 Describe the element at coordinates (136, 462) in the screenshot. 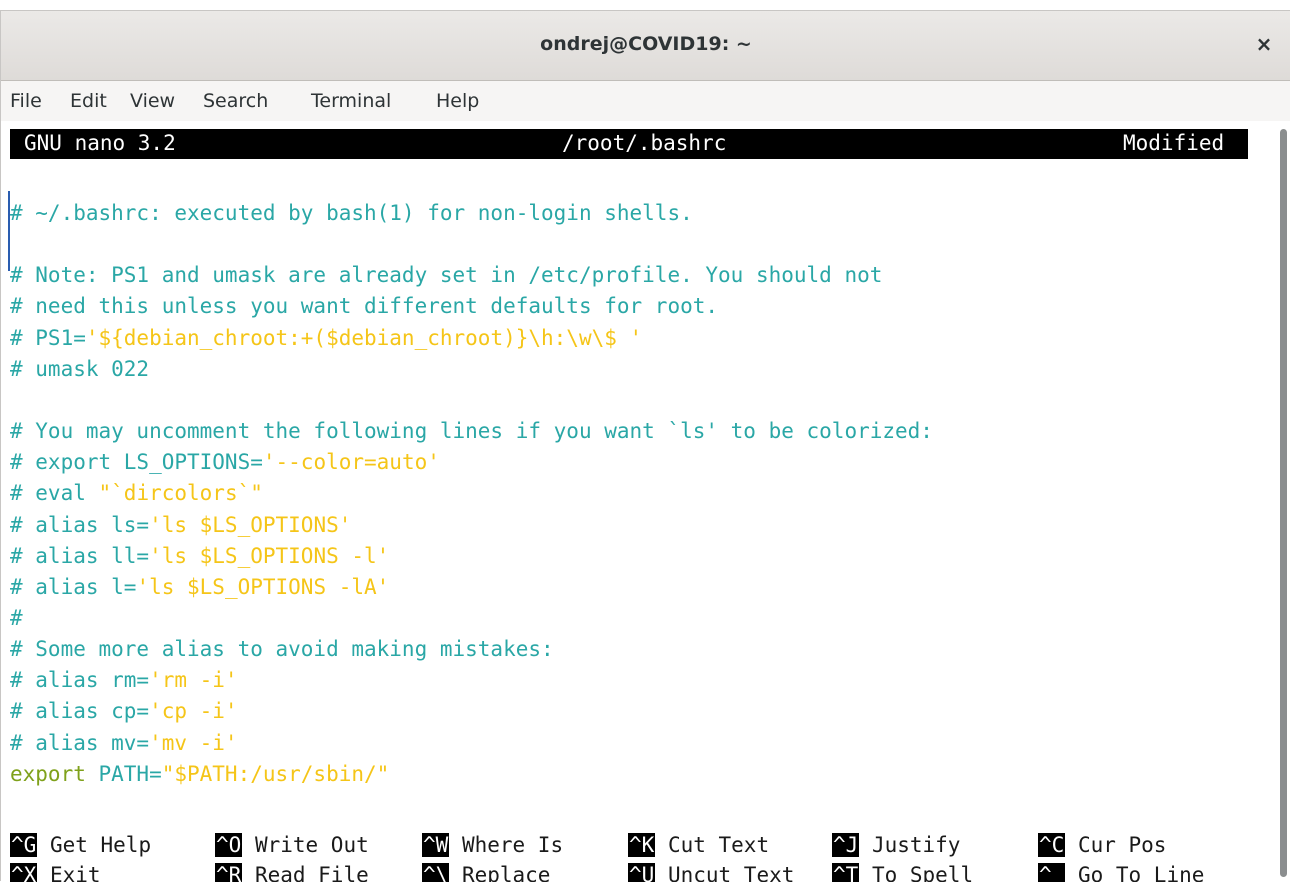

I see `file-line-segment: # export LS_OPTIONS=` at that location.